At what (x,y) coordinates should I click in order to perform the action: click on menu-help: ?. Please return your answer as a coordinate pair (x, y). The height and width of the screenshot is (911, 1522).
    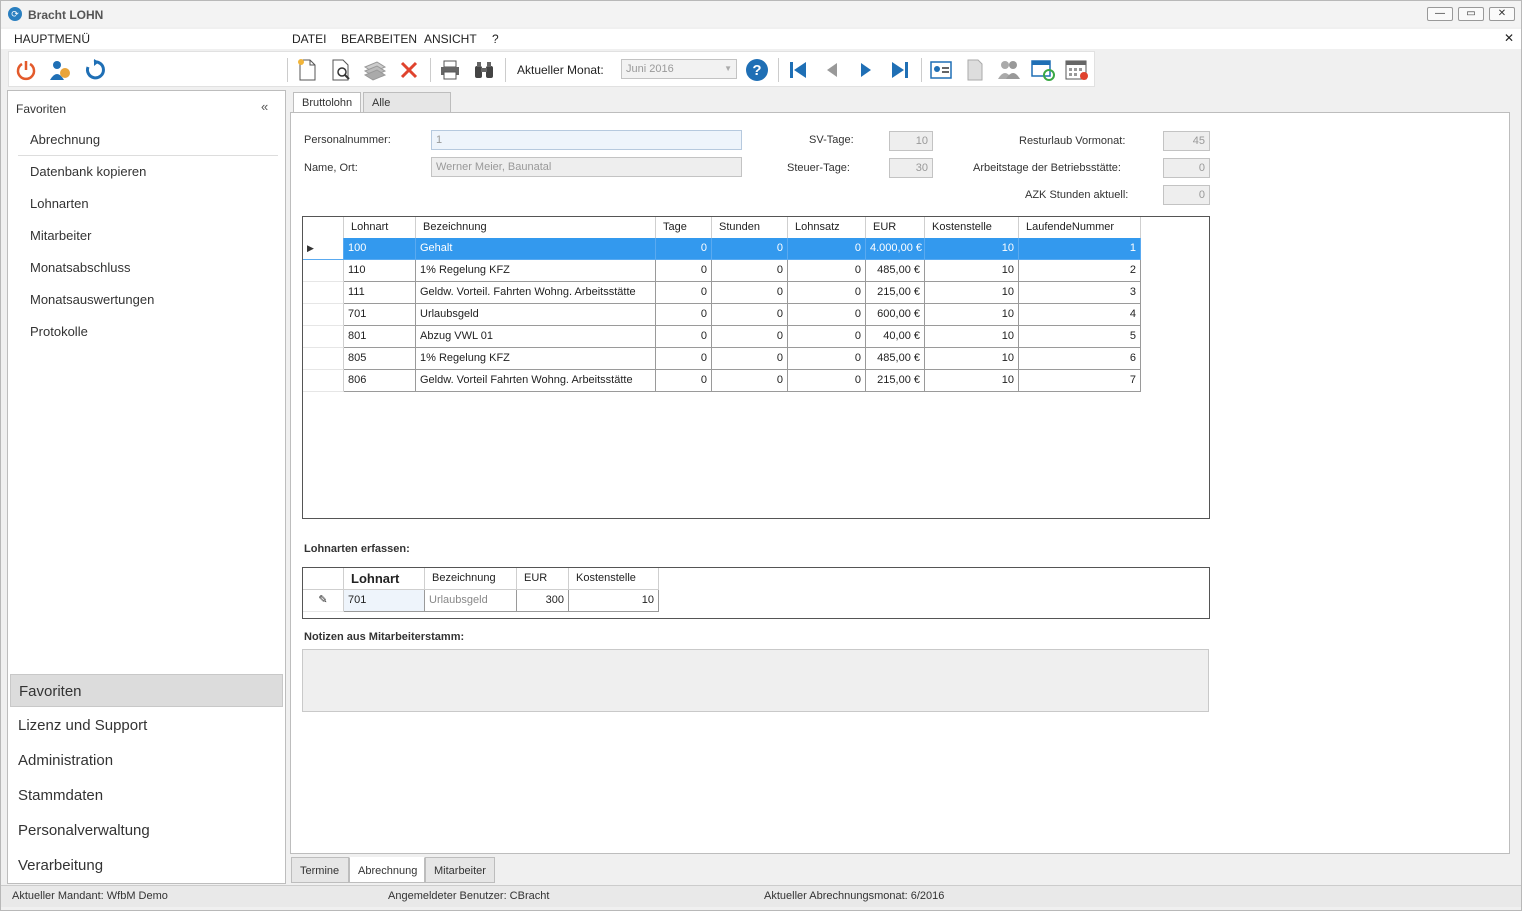
    Looking at the image, I should click on (495, 39).